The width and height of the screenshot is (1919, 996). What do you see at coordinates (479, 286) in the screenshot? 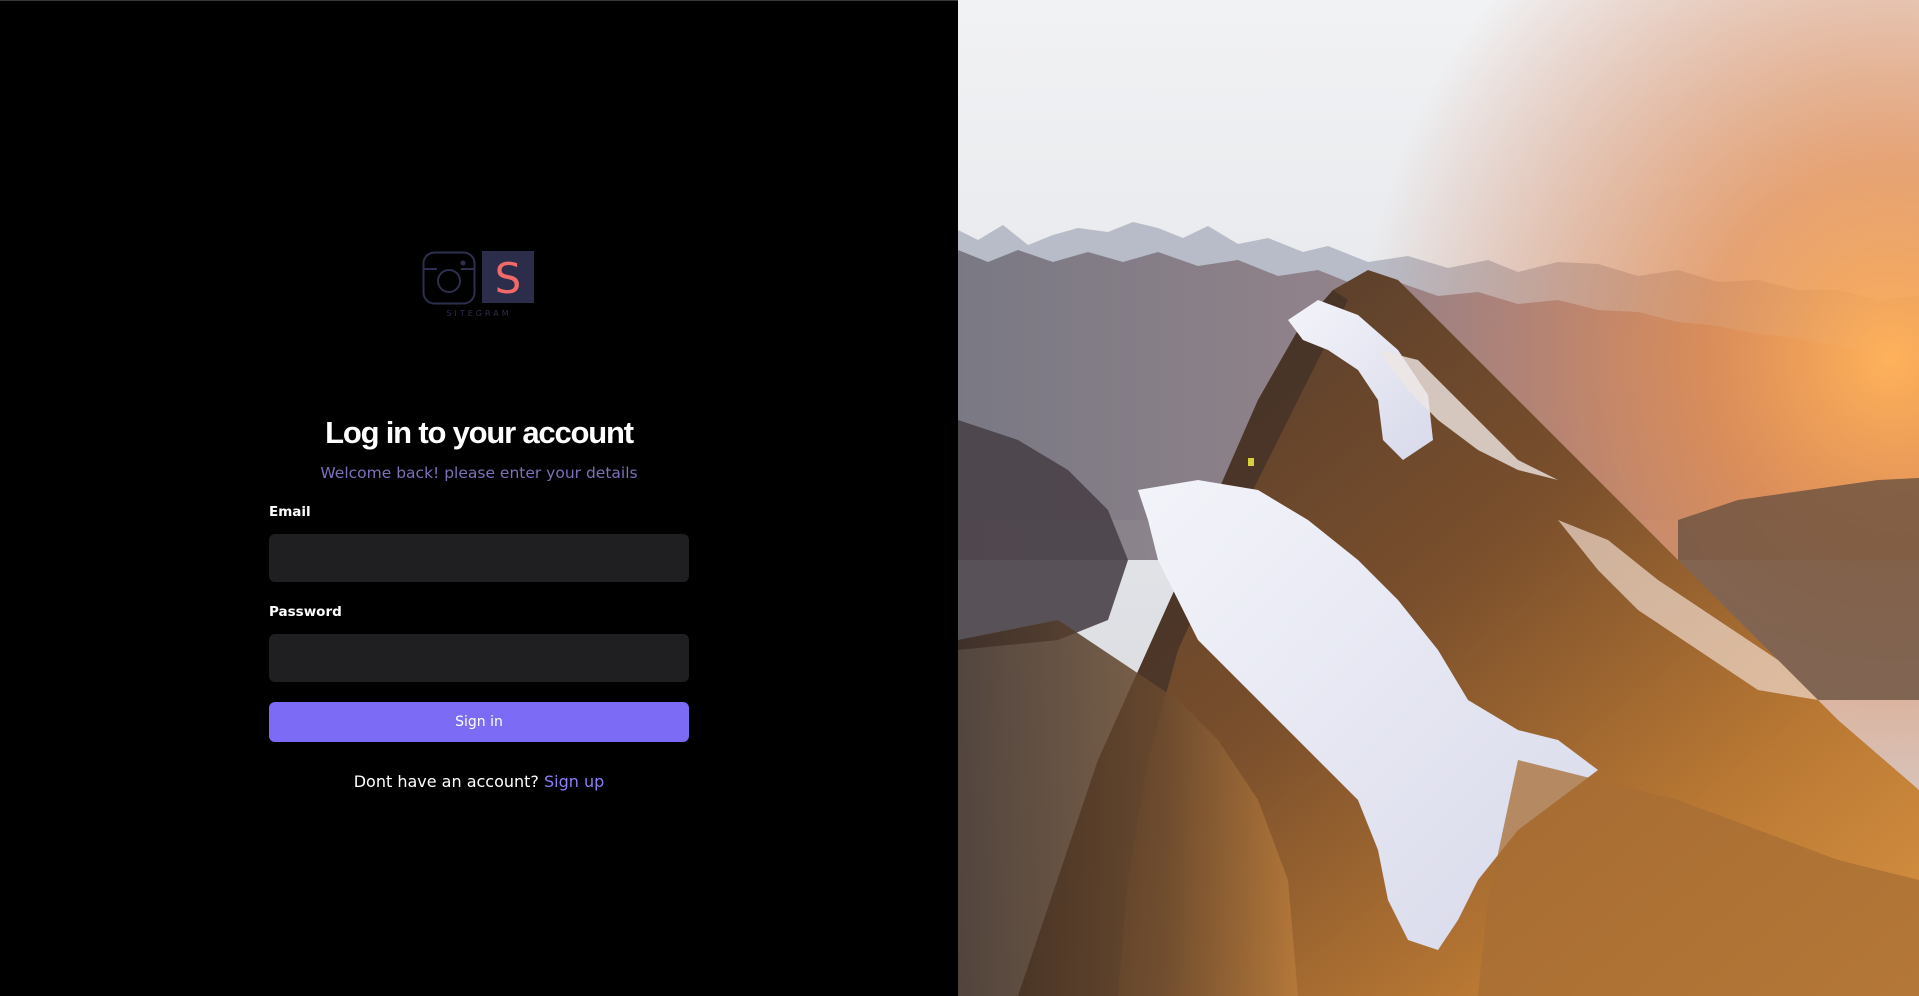
I see `brand-logo: S SITEGRAM` at bounding box center [479, 286].